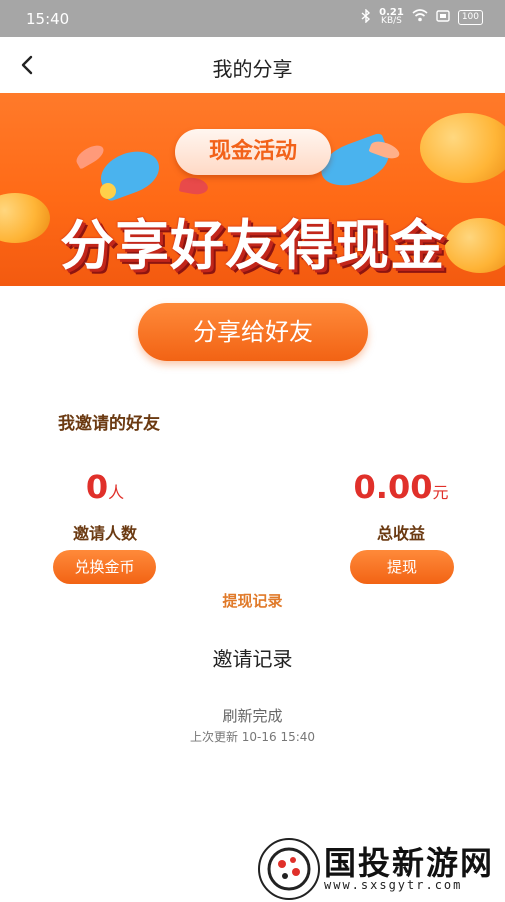  What do you see at coordinates (253, 152) in the screenshot?
I see `banner-tag: 现金活动` at bounding box center [253, 152].